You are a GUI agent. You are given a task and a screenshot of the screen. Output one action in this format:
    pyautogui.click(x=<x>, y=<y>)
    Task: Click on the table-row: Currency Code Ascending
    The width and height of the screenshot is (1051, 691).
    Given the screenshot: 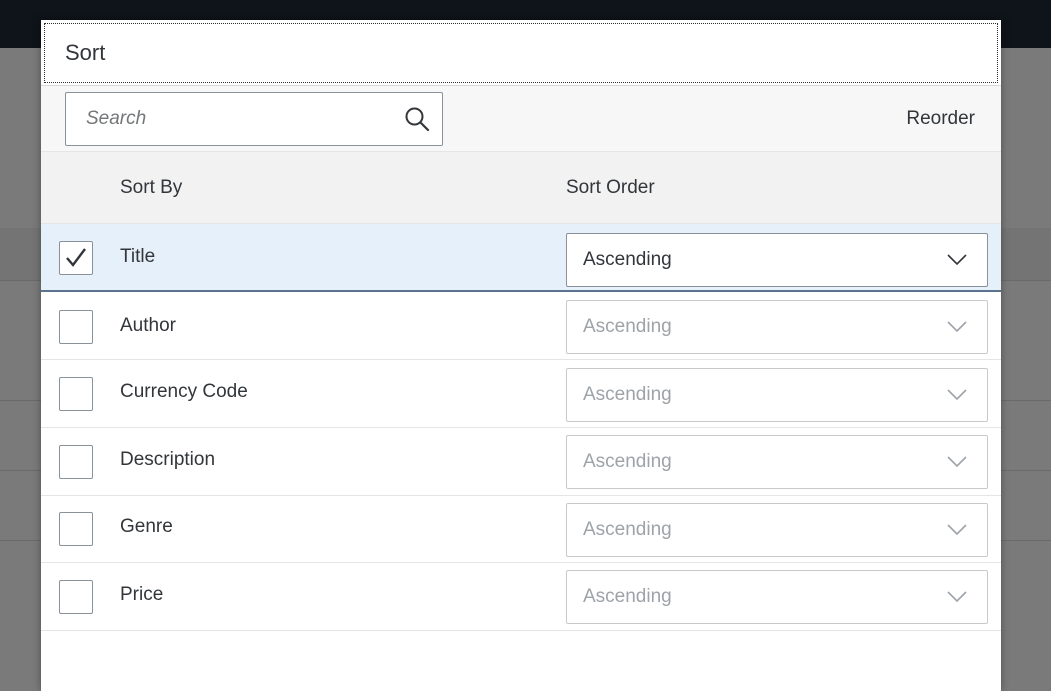 What is the action you would take?
    pyautogui.click(x=521, y=394)
    